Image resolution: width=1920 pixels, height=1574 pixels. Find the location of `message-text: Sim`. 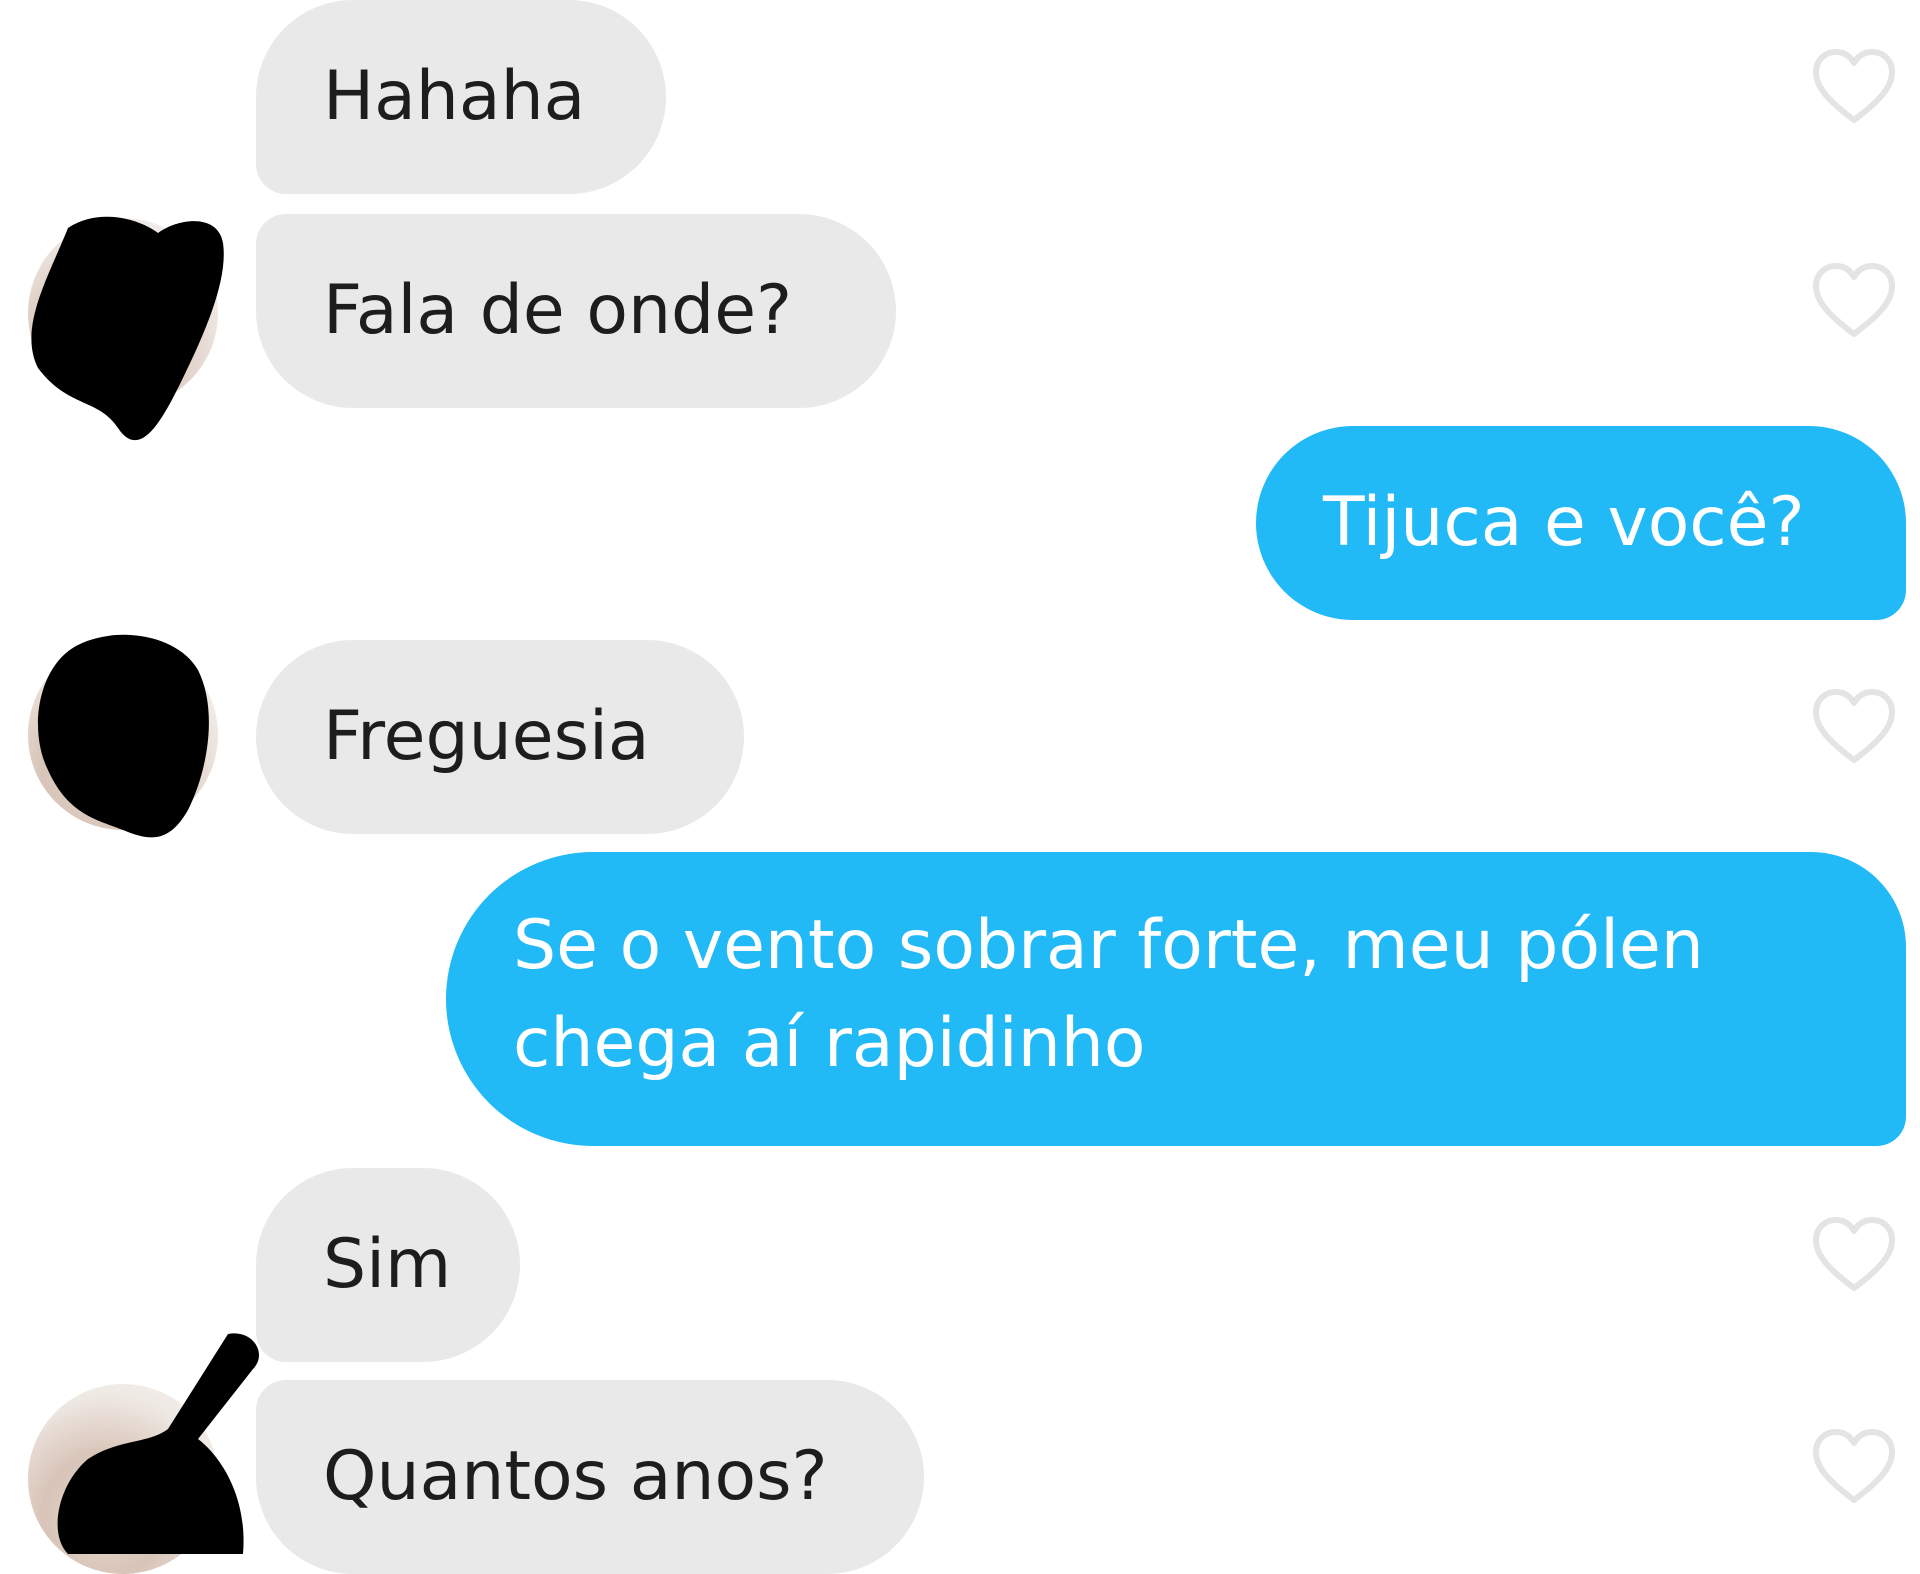

message-text: Sim is located at coordinates (387, 1264).